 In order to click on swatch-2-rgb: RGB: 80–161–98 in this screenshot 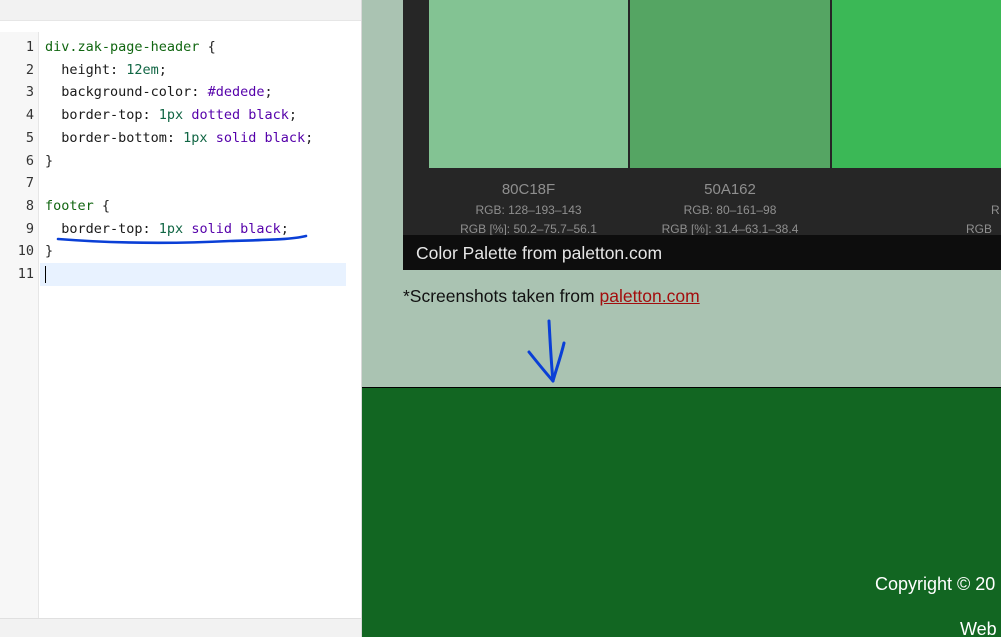, I will do `click(730, 210)`.